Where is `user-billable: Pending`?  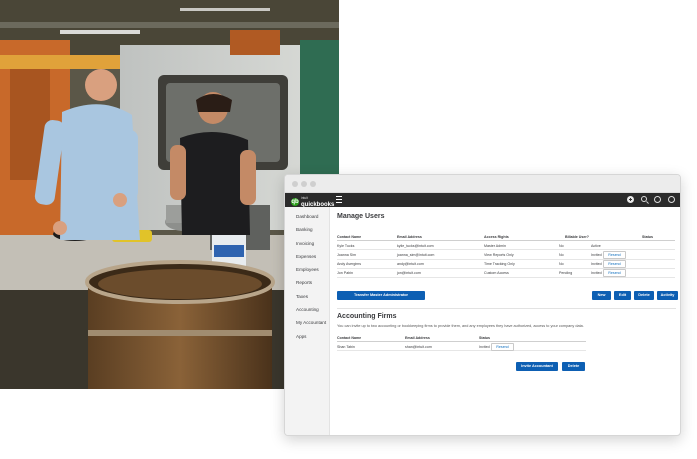 user-billable: Pending is located at coordinates (566, 273).